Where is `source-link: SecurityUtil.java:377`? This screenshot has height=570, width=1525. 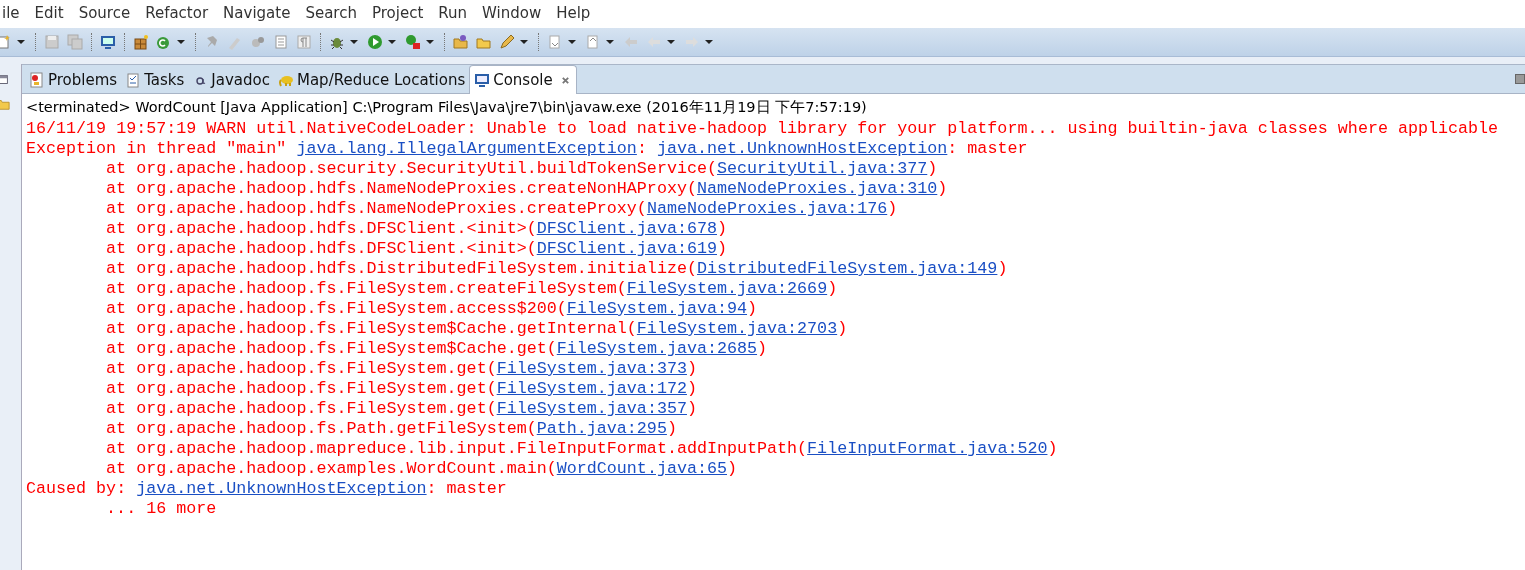
source-link: SecurityUtil.java:377 is located at coordinates (822, 168).